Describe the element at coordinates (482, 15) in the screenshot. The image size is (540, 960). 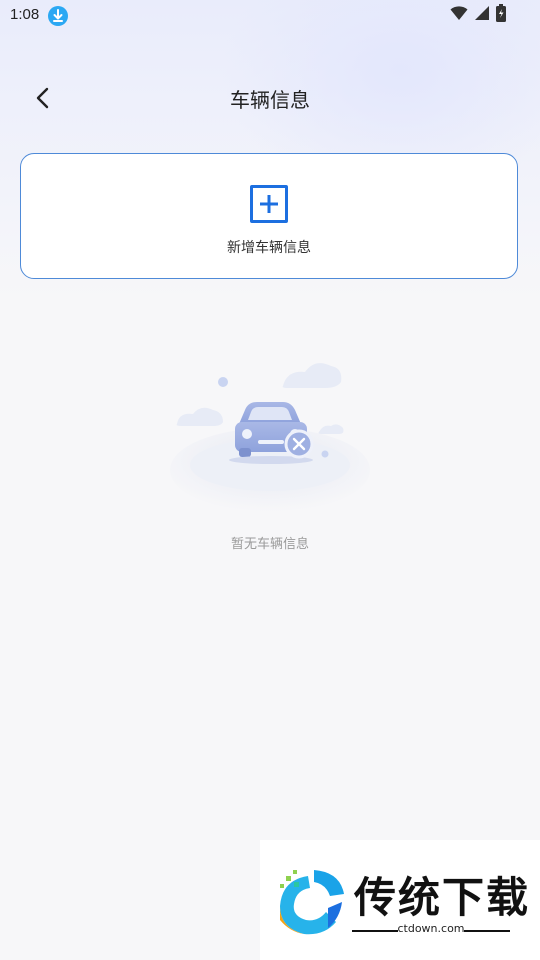
I see `signal-icon` at that location.